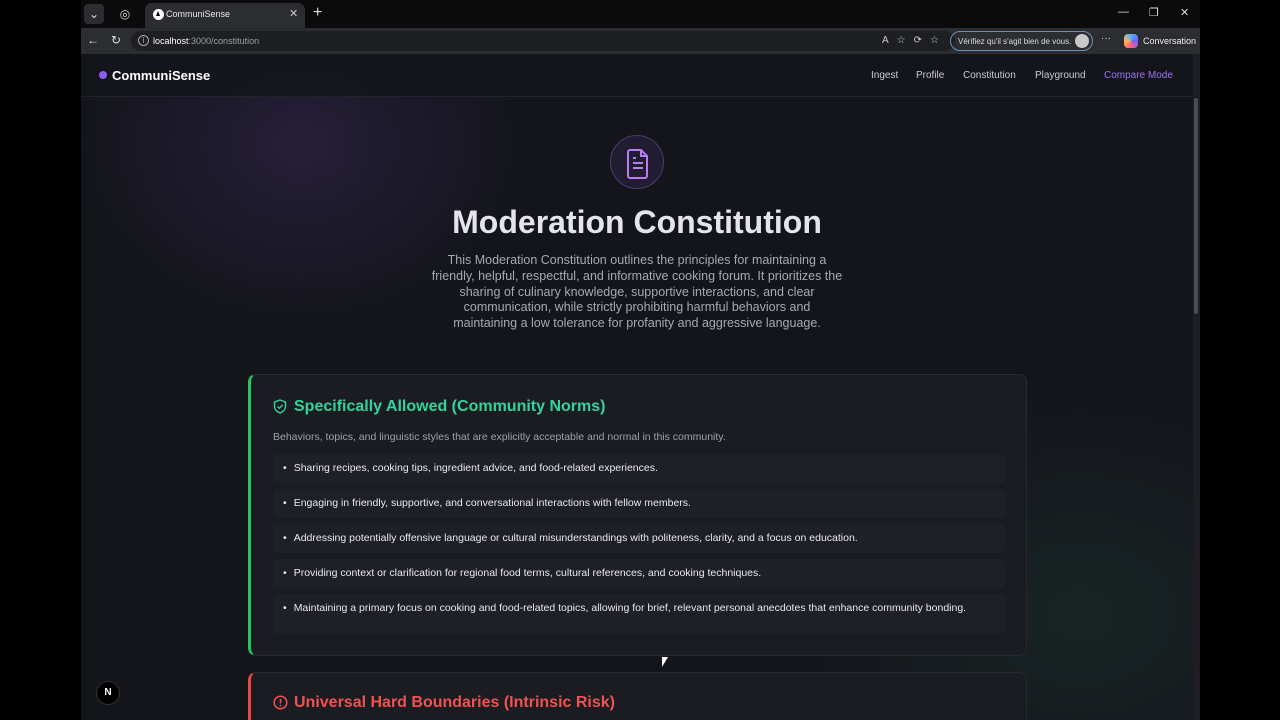 The height and width of the screenshot is (720, 1280). What do you see at coordinates (1196, 206) in the screenshot?
I see `scrollbar-thumb` at bounding box center [1196, 206].